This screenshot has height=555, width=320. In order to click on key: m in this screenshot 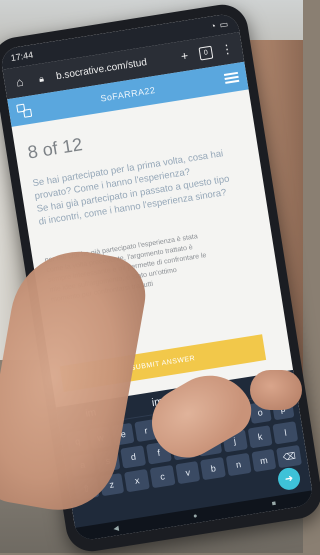, I will do `click(264, 460)`.